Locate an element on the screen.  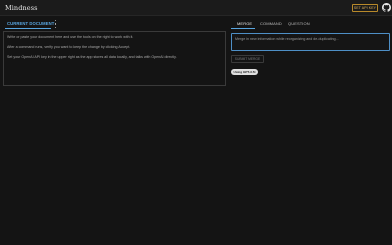
tab-merge: MERGE is located at coordinates (244, 23).